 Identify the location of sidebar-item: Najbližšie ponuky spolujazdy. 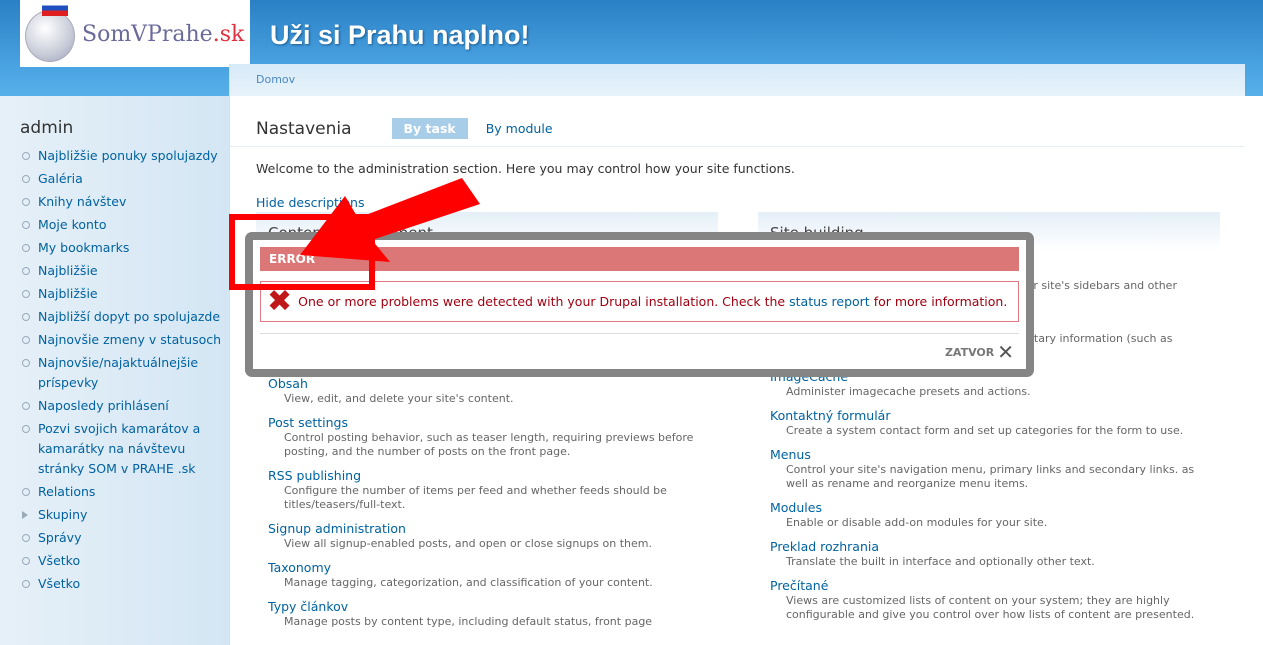
(125, 156).